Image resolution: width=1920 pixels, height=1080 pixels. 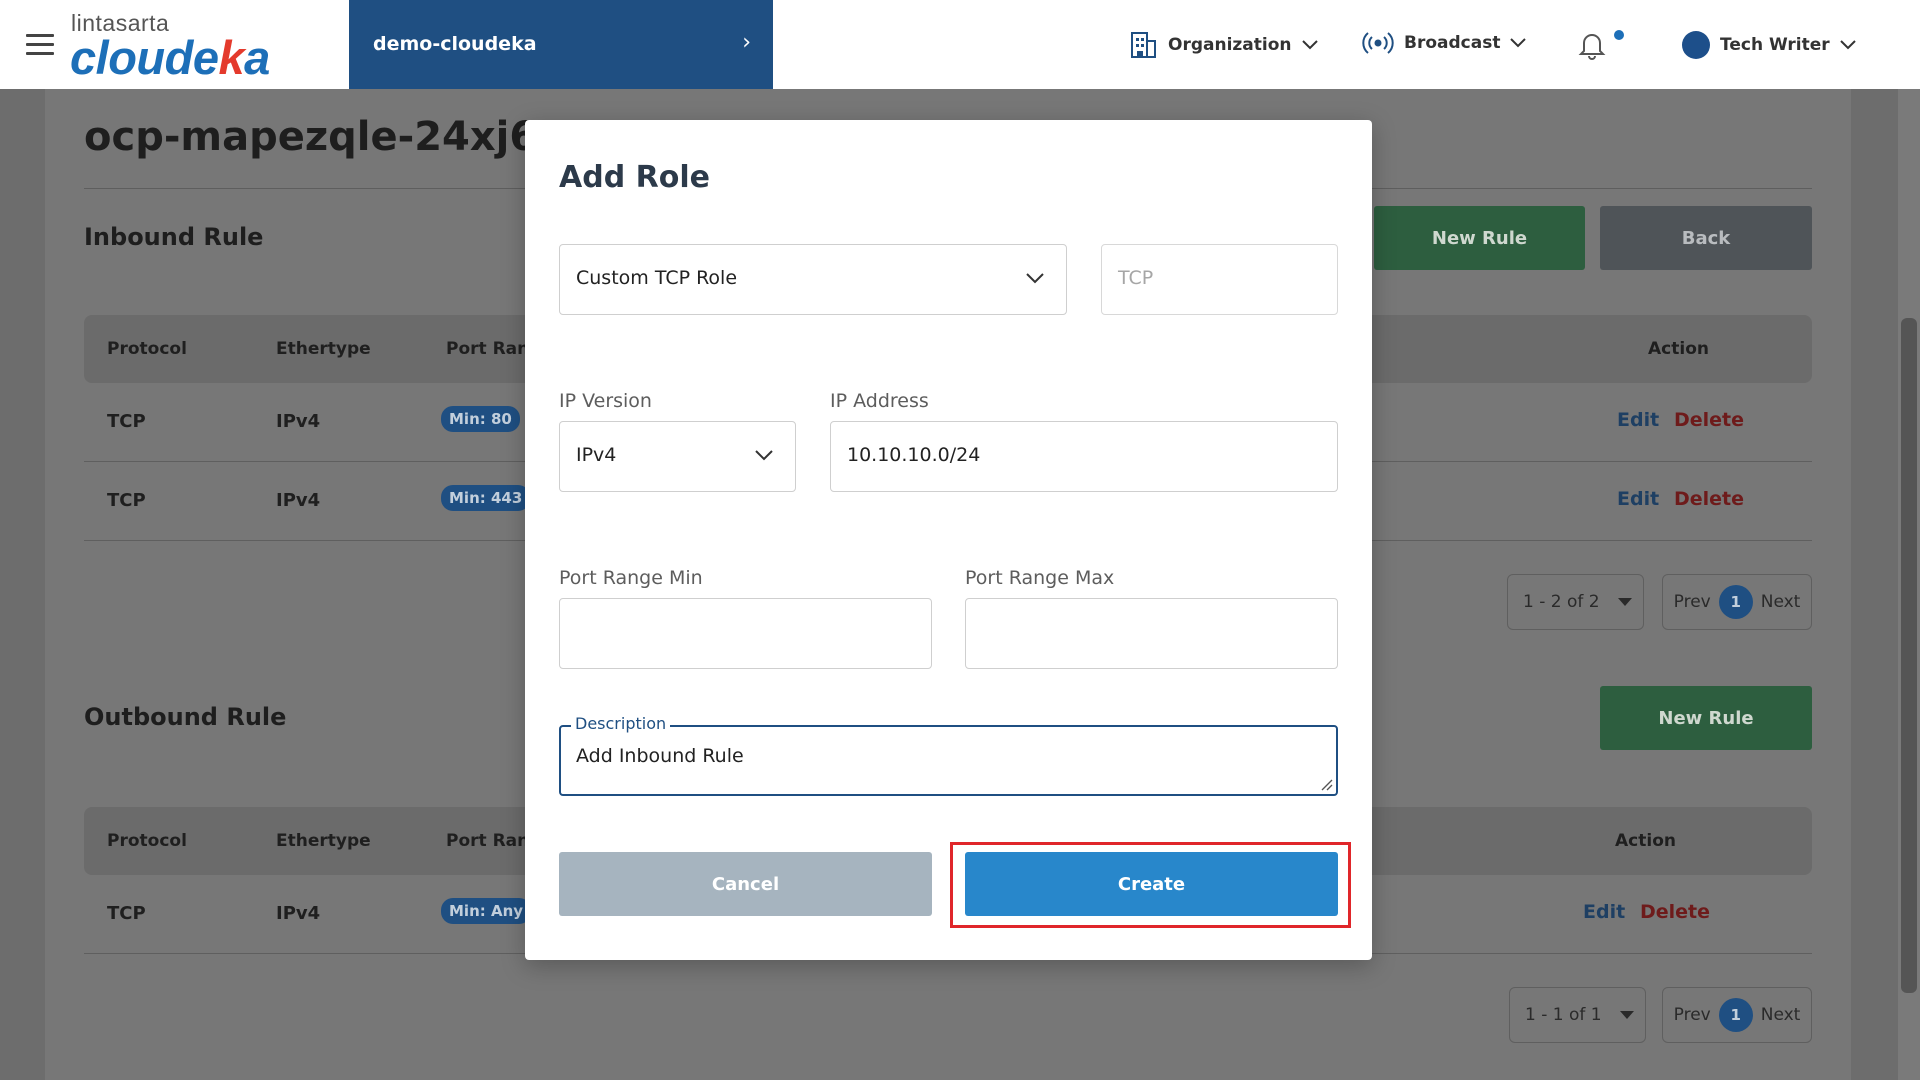 What do you see at coordinates (185, 717) in the screenshot?
I see `outbound-rule-title: Outbound Rule` at bounding box center [185, 717].